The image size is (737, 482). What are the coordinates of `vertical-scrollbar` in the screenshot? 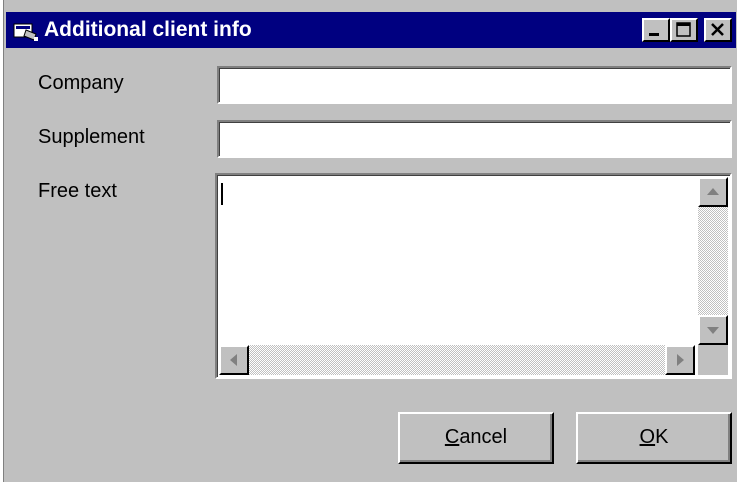 It's located at (713, 261).